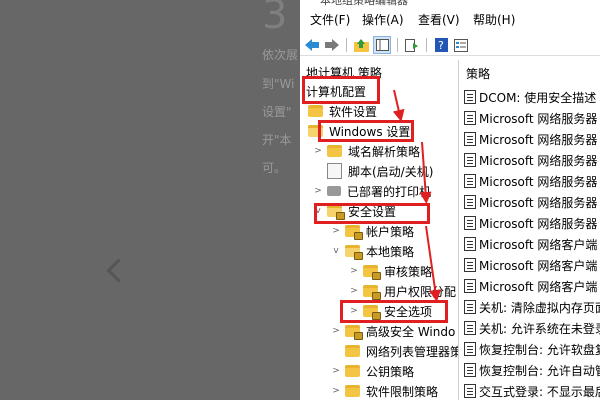 The width and height of the screenshot is (600, 400). I want to click on list-item: 关机: 清除虚拟内存页面, so click(532, 307).